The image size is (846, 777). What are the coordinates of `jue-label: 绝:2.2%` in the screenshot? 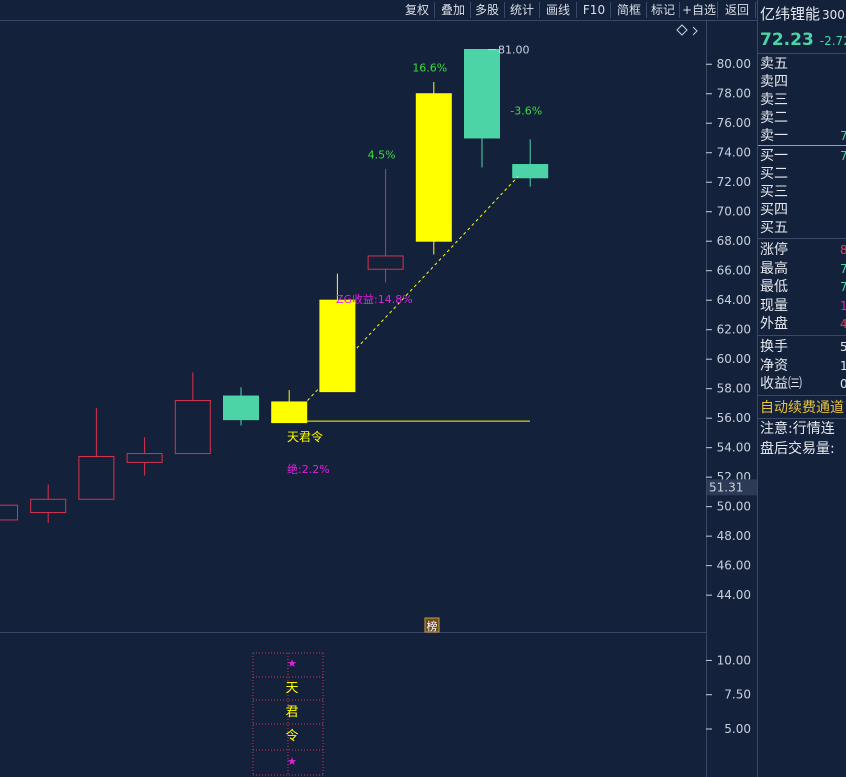 It's located at (308, 469).